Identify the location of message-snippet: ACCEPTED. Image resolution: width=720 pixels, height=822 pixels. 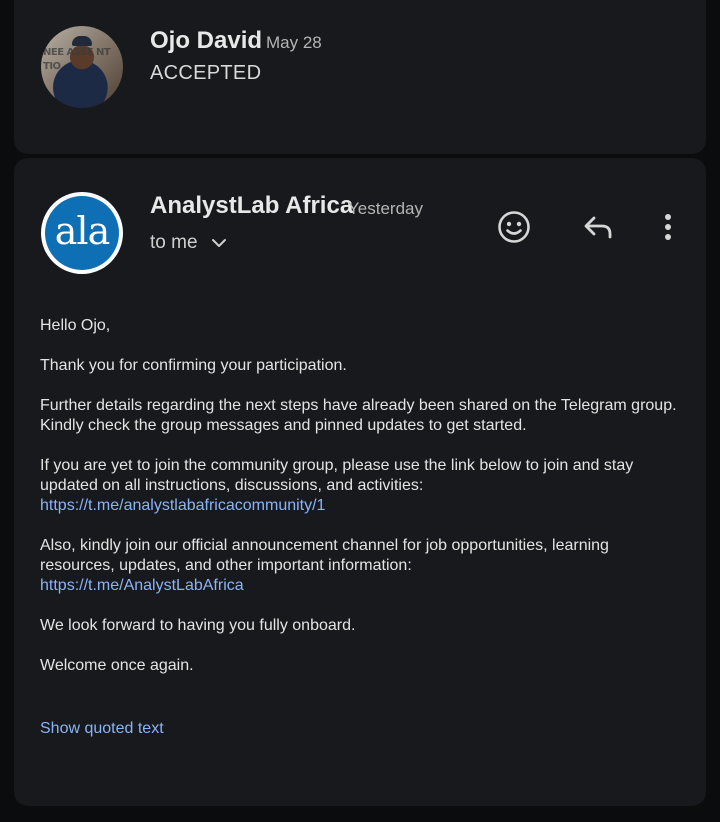
(206, 73).